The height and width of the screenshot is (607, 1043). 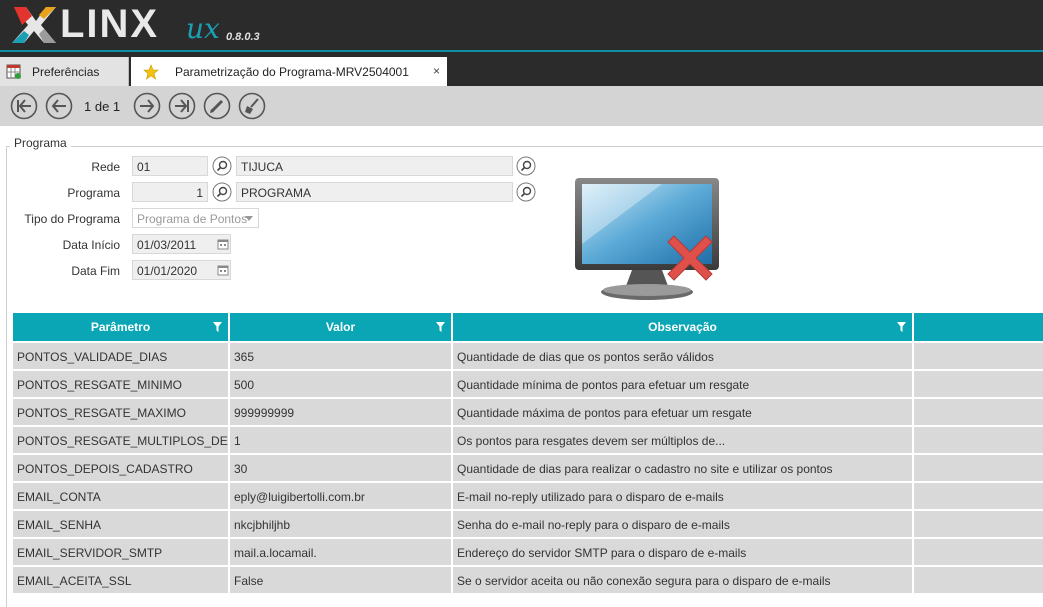 I want to click on cell-valor: 999999999, so click(x=340, y=412).